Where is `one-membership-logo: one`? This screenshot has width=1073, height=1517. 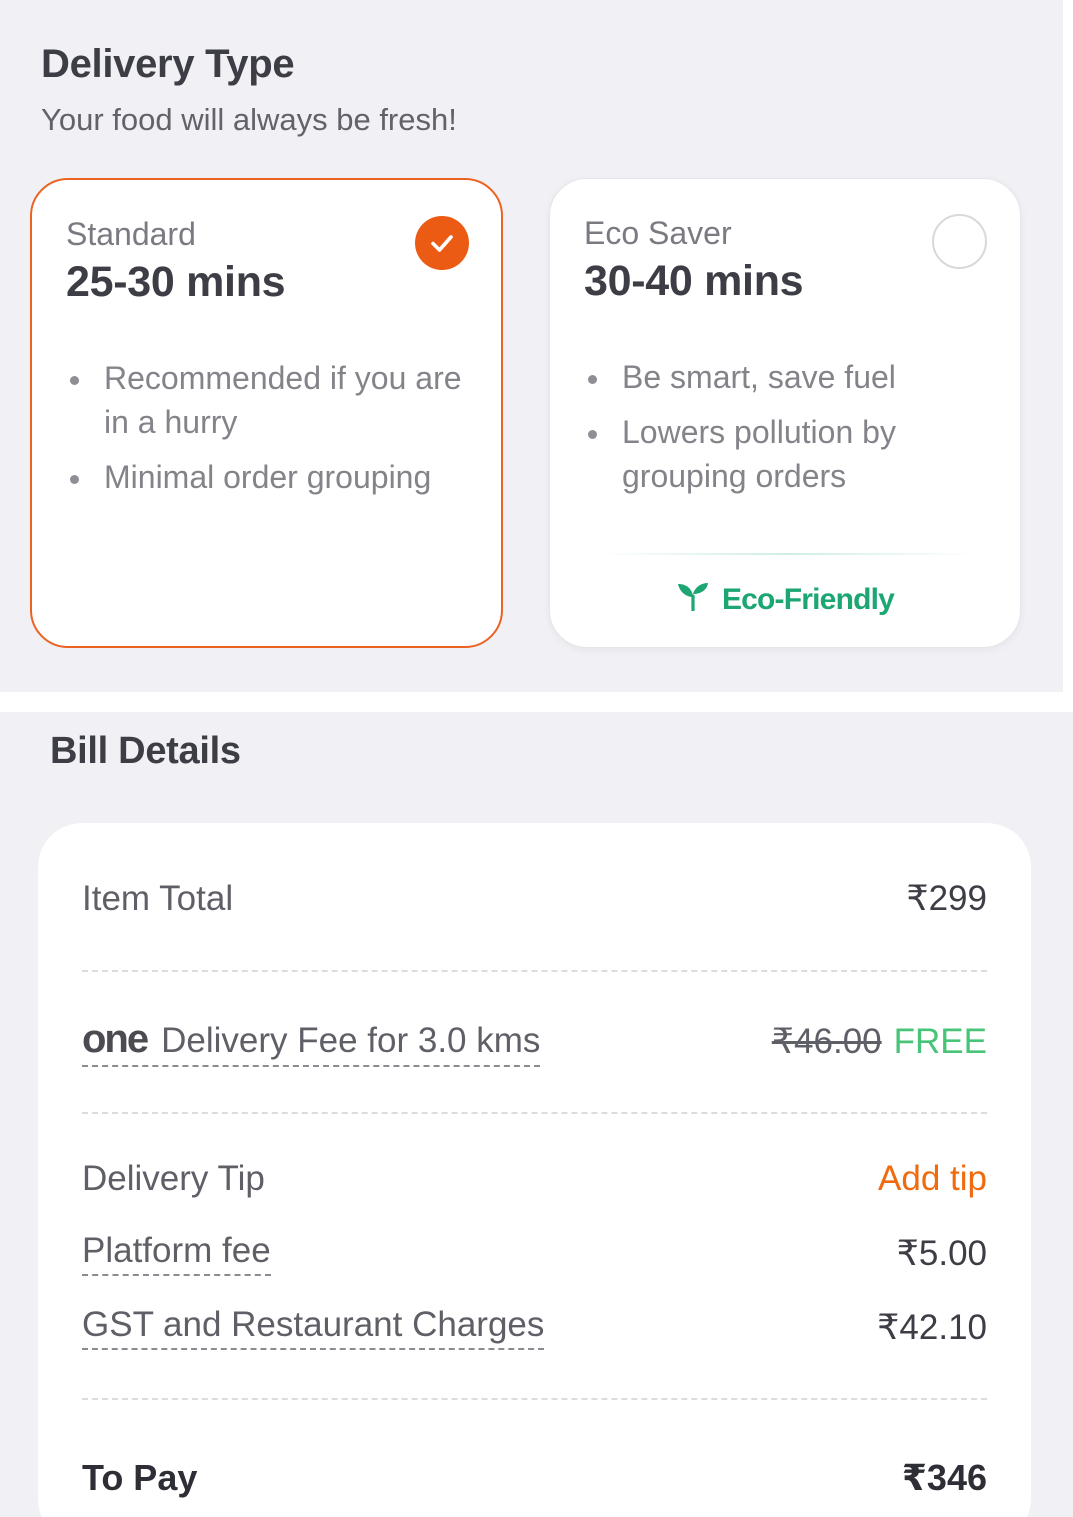
one-membership-logo: one is located at coordinates (115, 1039).